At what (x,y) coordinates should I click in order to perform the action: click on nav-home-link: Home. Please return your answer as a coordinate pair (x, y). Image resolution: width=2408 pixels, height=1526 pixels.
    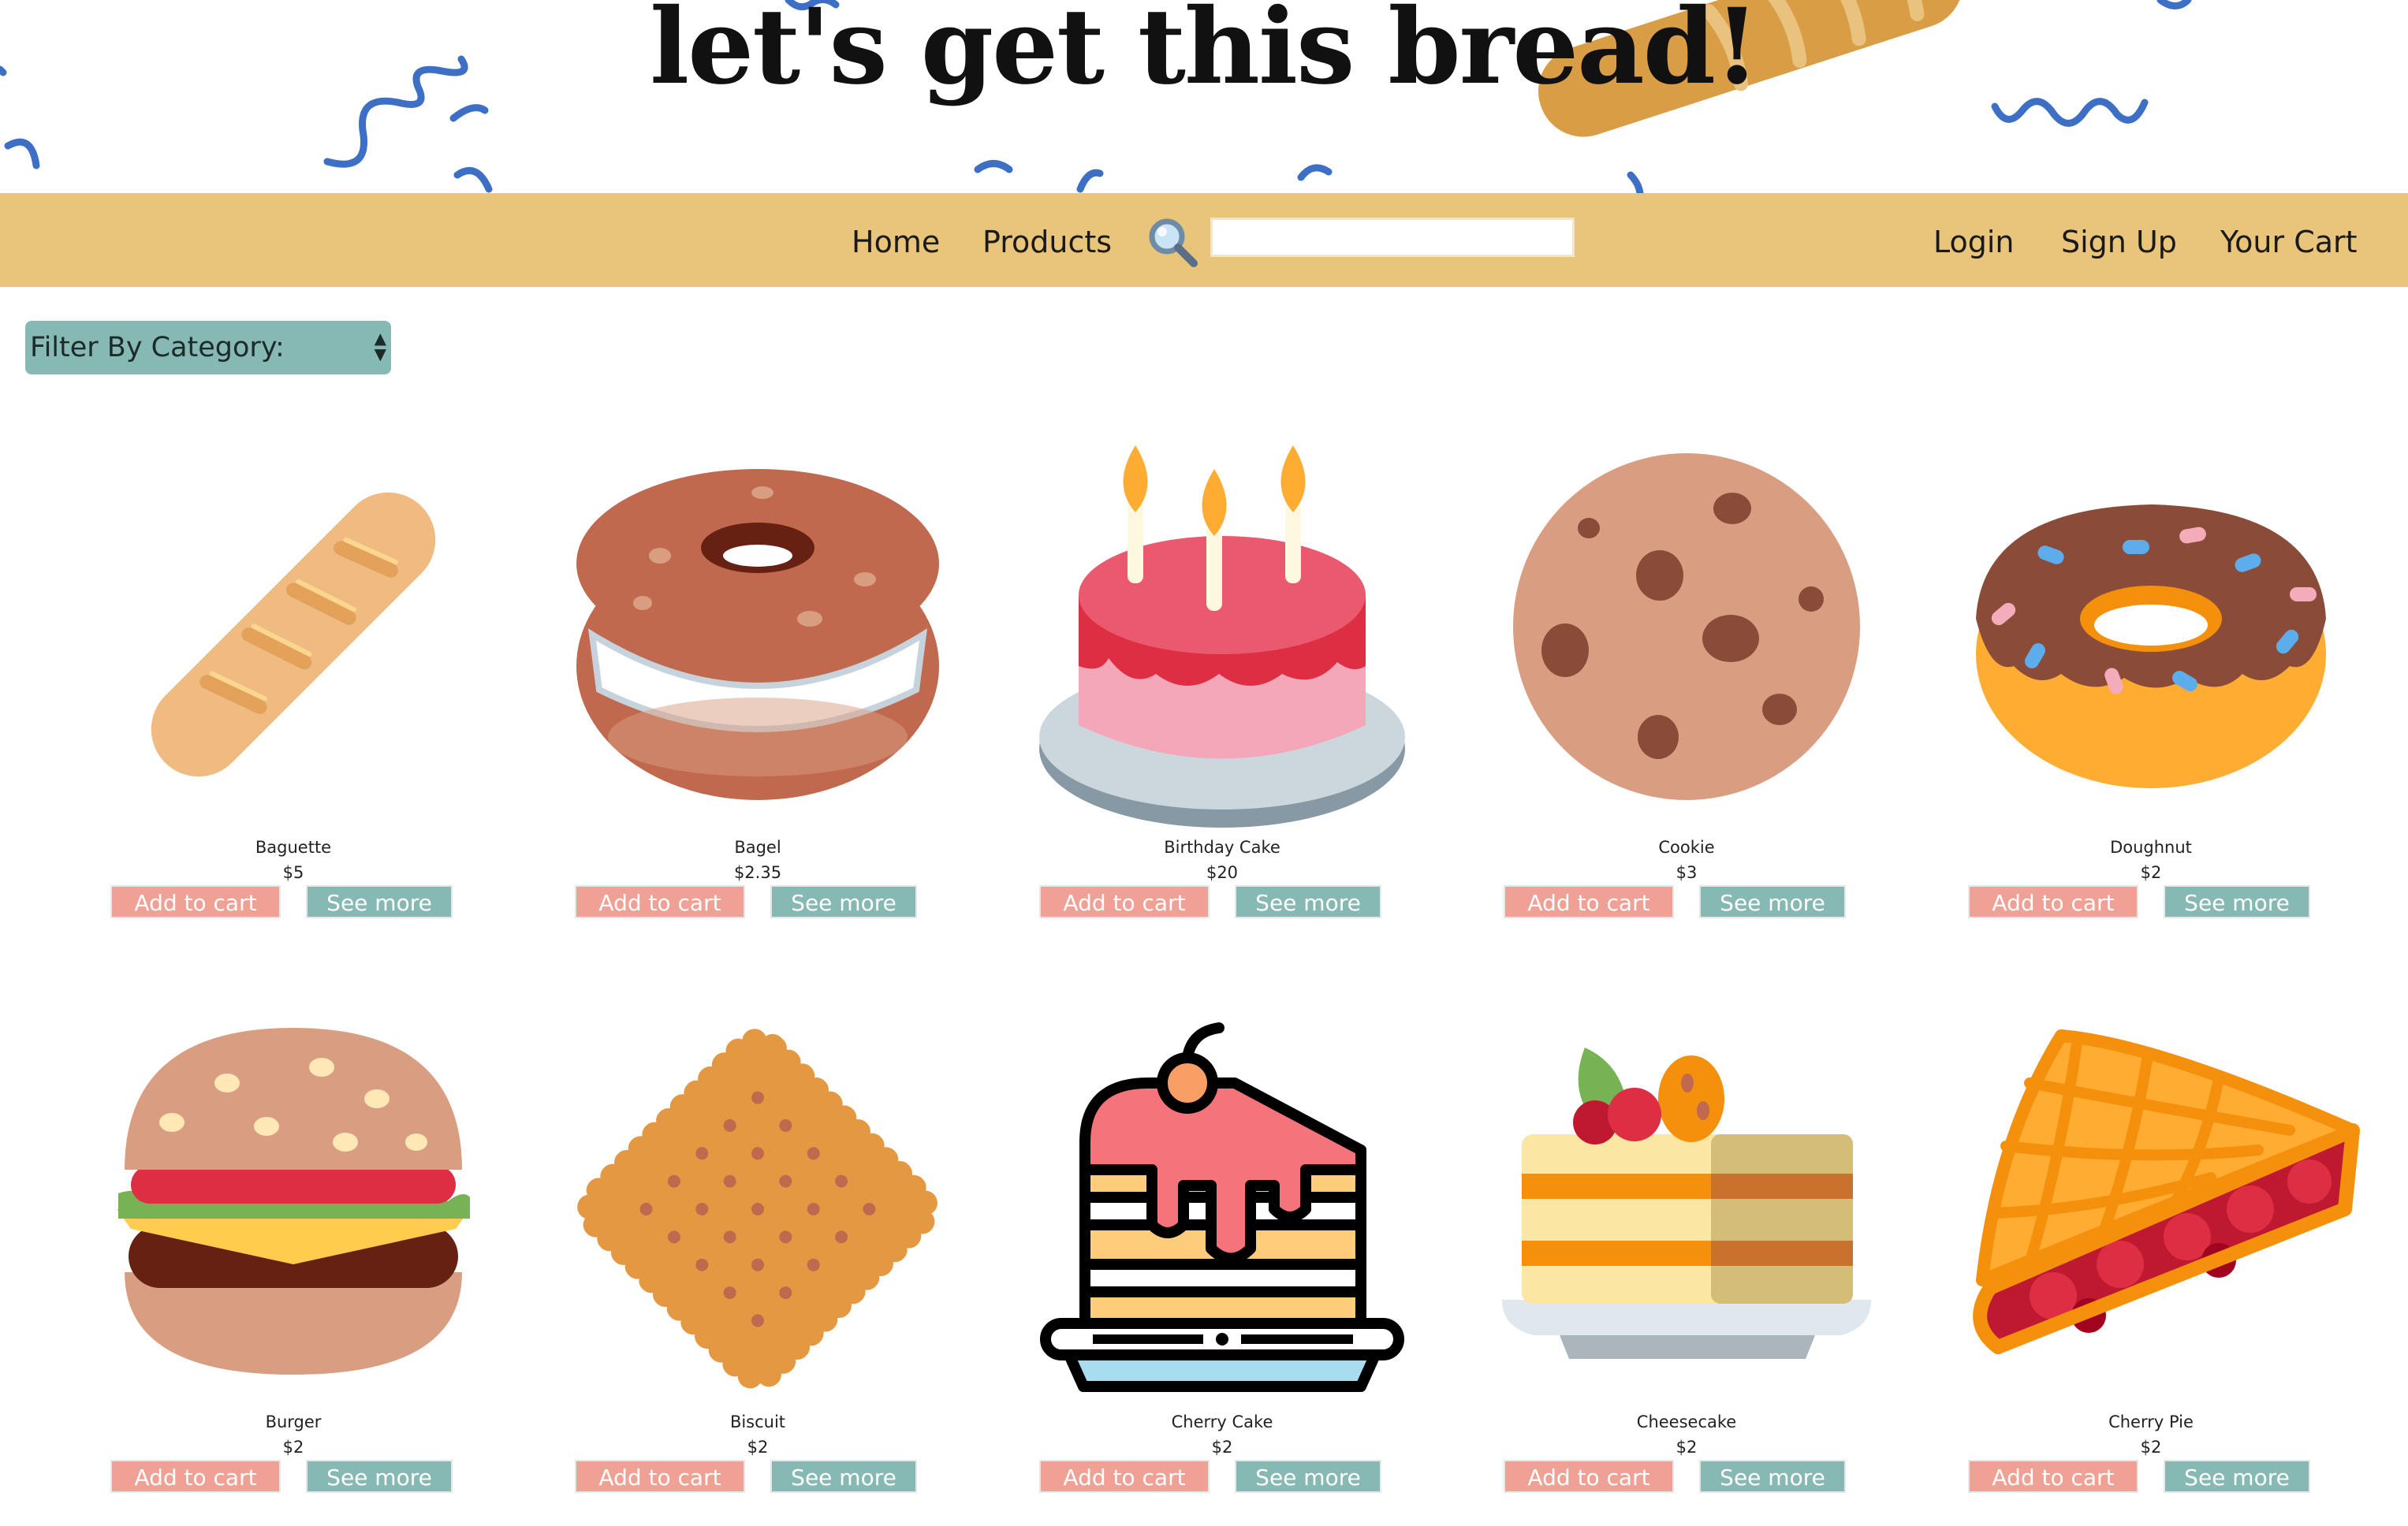
    Looking at the image, I should click on (896, 242).